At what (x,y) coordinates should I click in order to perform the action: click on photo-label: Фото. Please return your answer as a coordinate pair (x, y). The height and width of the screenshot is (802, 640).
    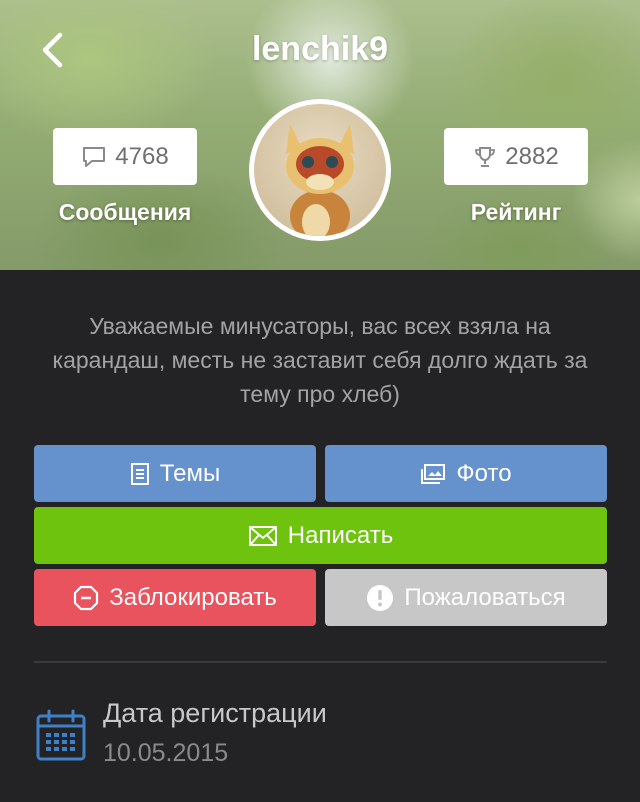
    Looking at the image, I should click on (484, 473).